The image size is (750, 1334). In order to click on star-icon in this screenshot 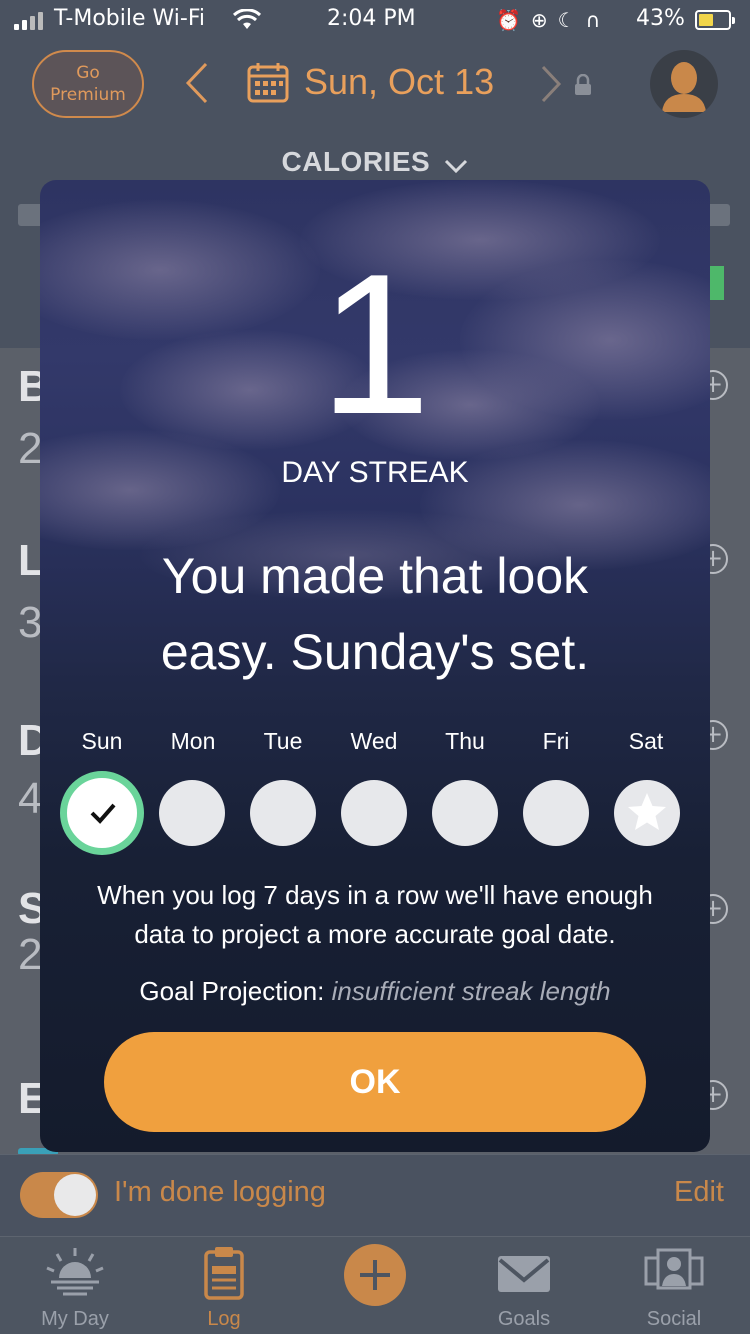, I will do `click(647, 811)`.